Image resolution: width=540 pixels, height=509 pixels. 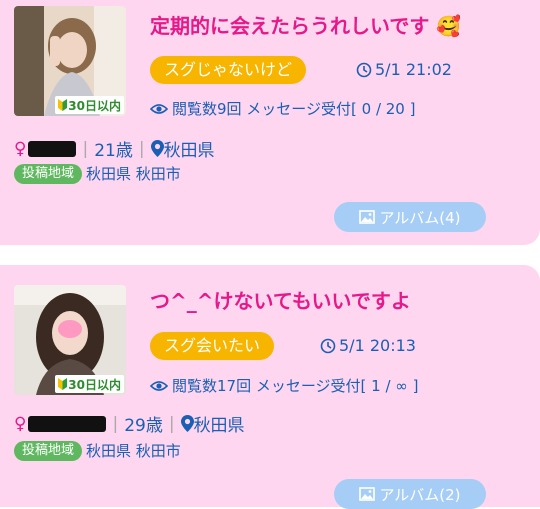 I want to click on post-title-text: 定期的に会えたらうれしいです, so click(x=290, y=26).